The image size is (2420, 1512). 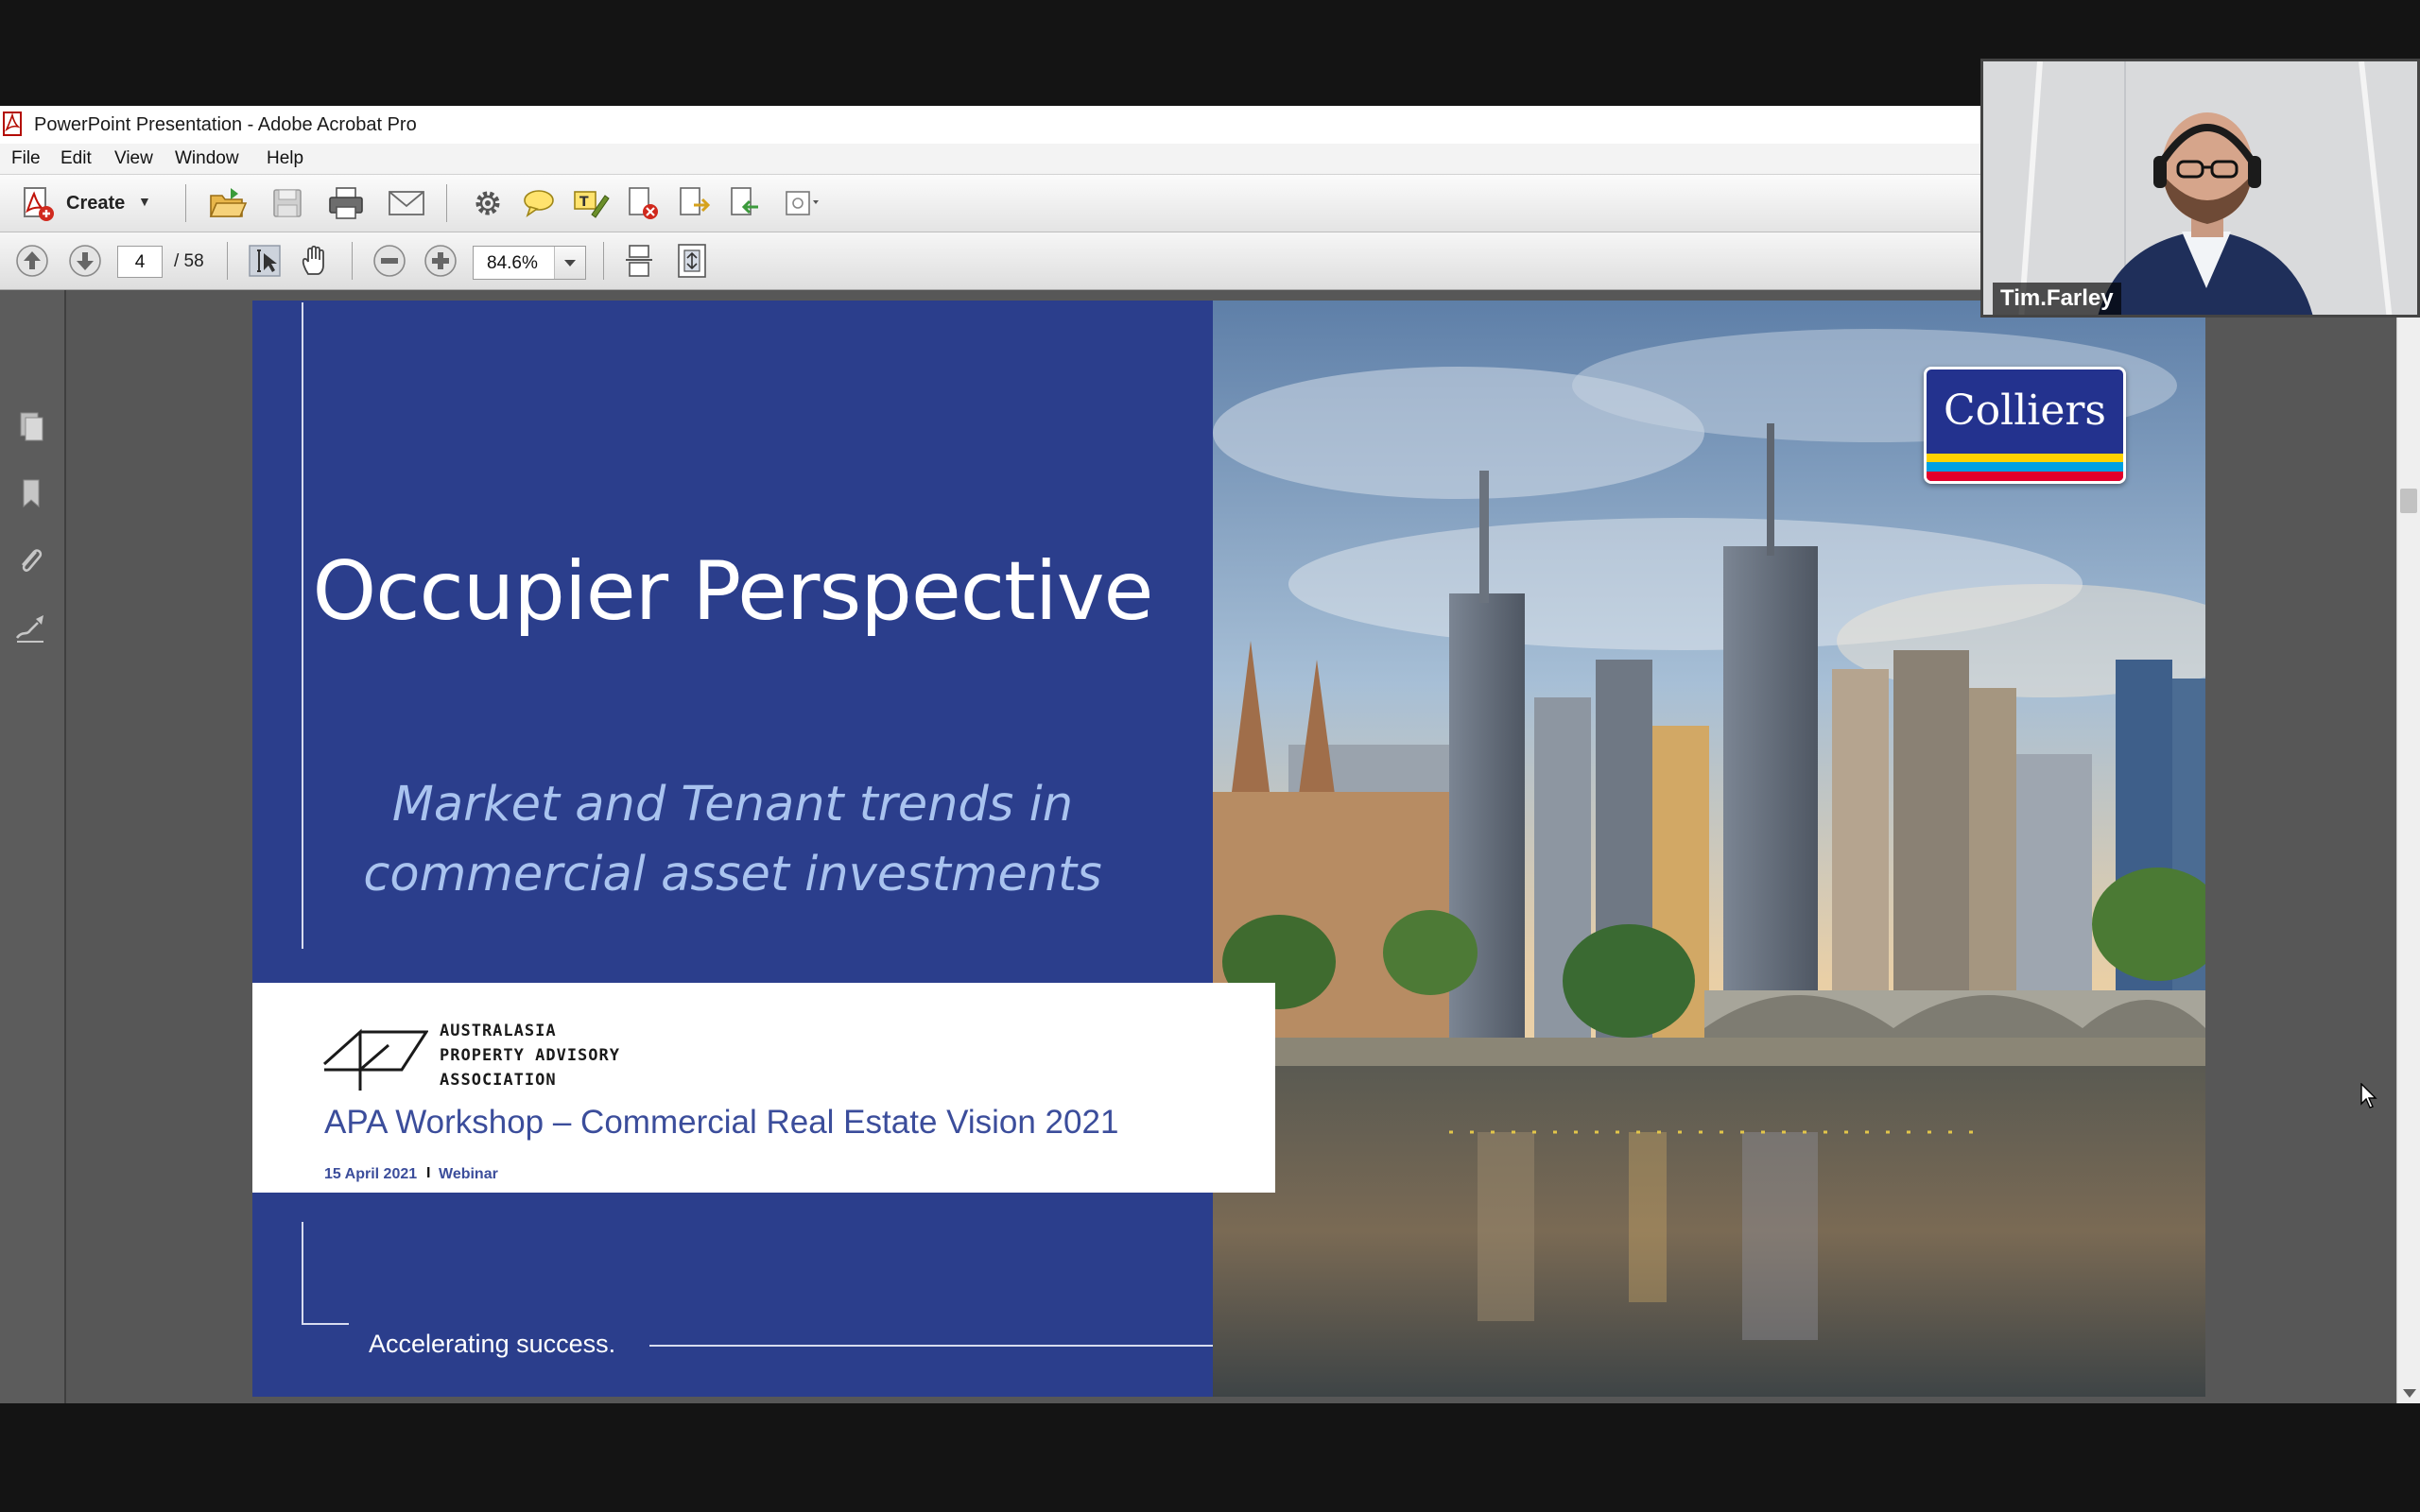 What do you see at coordinates (801, 203) in the screenshot?
I see `review-icon` at bounding box center [801, 203].